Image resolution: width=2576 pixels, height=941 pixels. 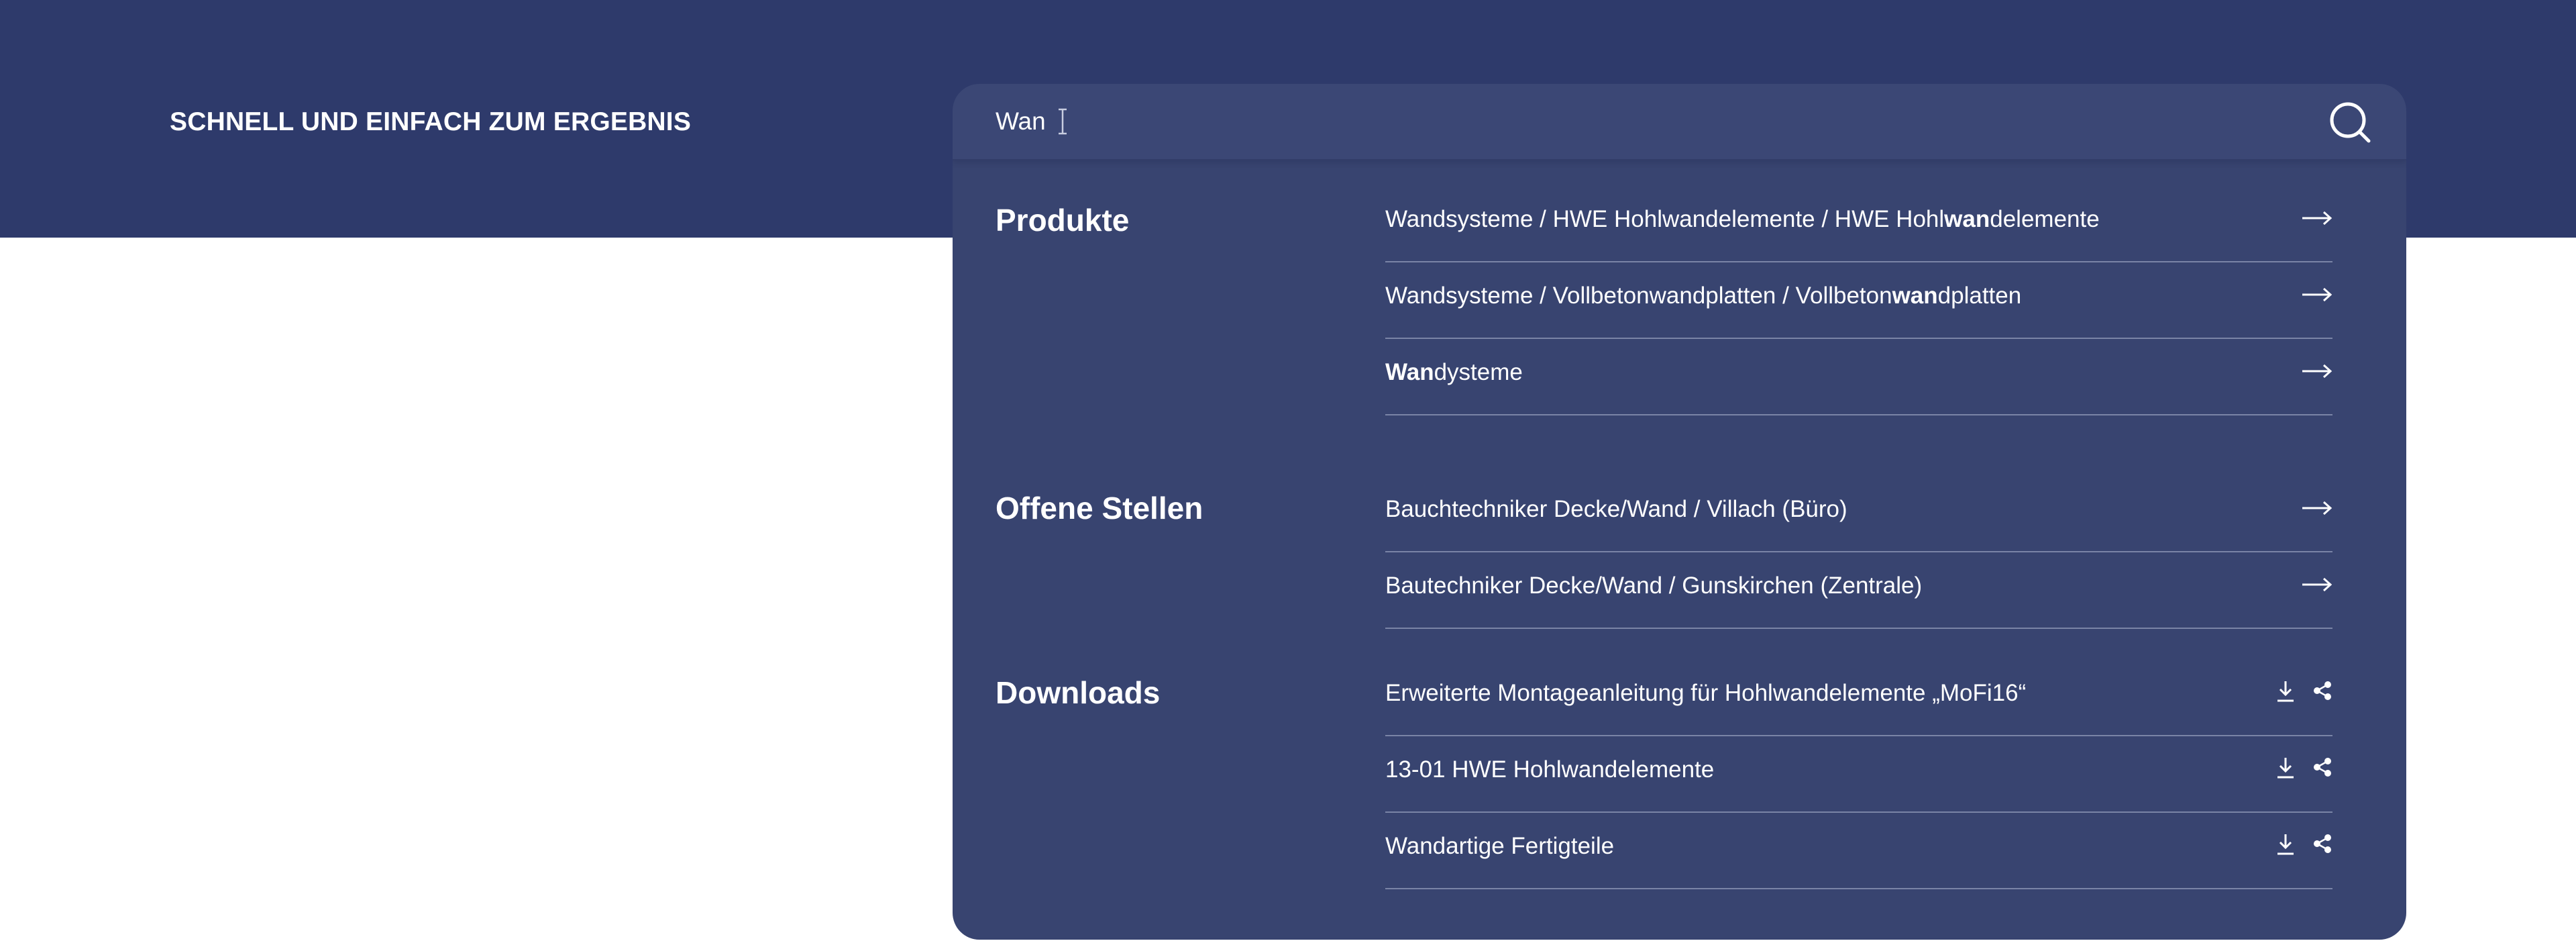 What do you see at coordinates (1858, 851) in the screenshot?
I see `download-item: Wandartige Fertigteile` at bounding box center [1858, 851].